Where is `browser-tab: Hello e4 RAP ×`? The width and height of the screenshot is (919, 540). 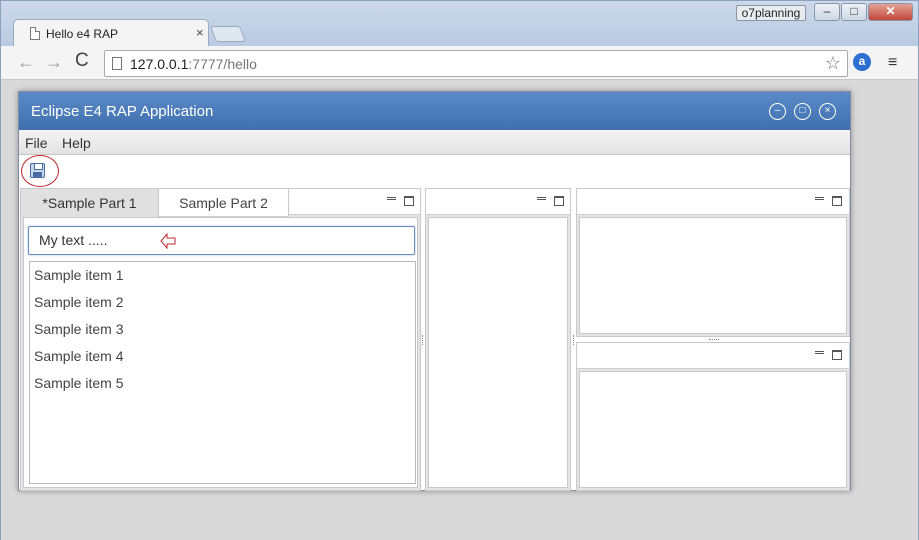
browser-tab: Hello e4 RAP × is located at coordinates (111, 33).